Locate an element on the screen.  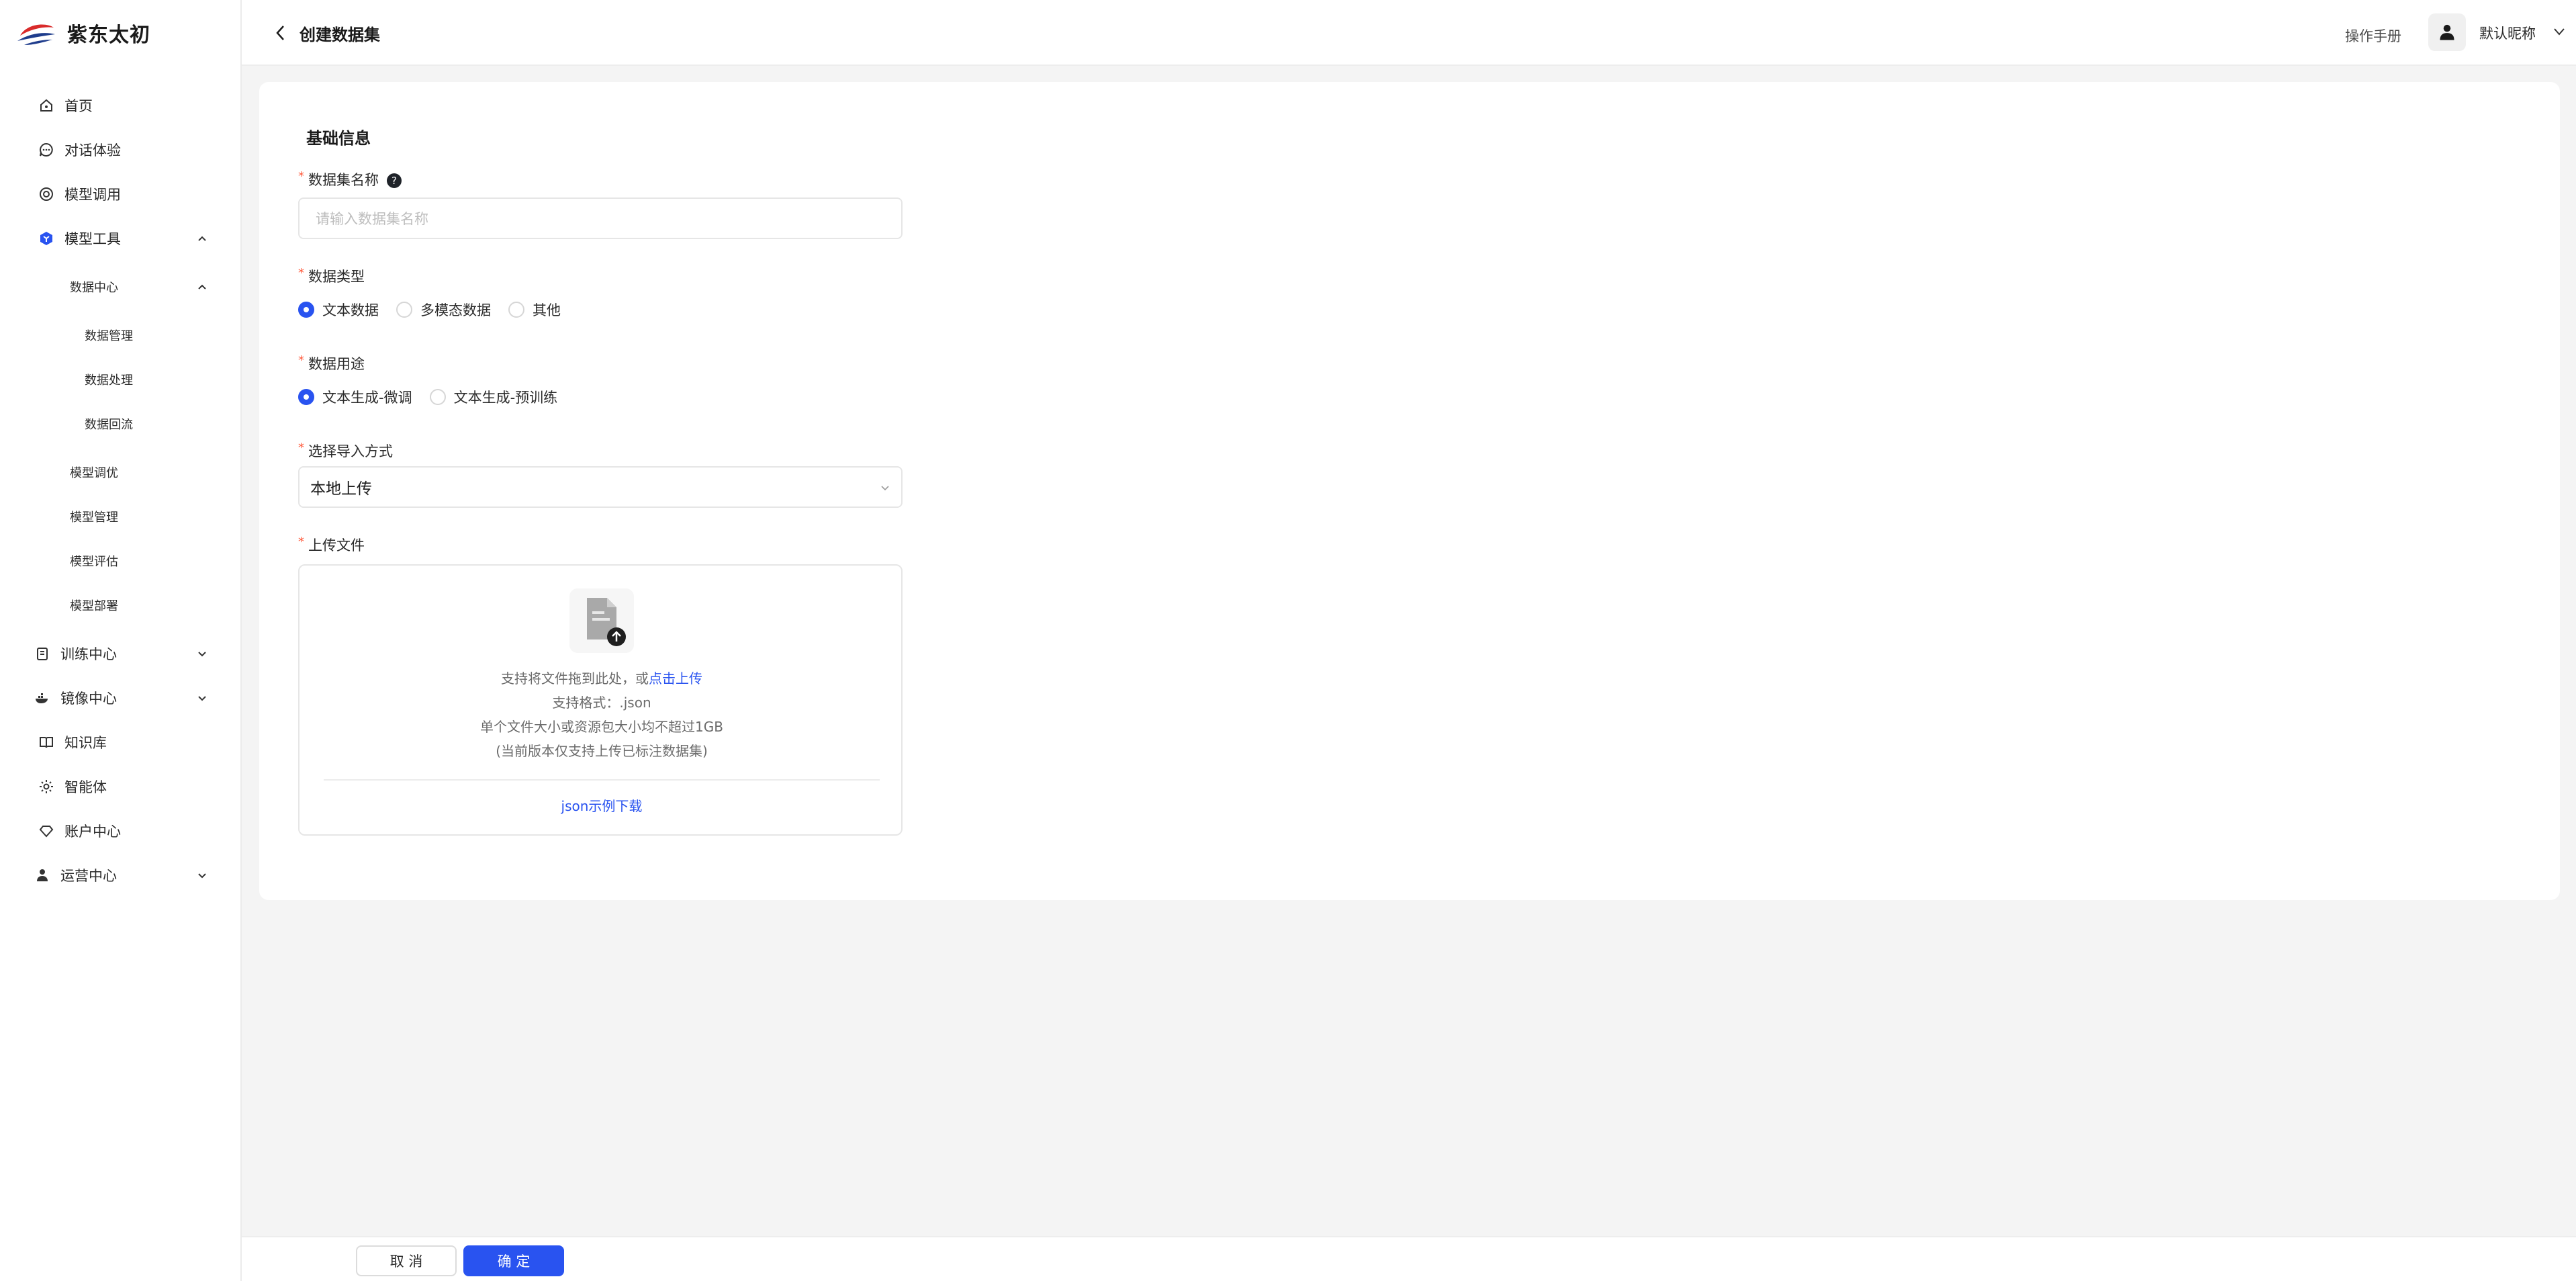
back-arrow-icon is located at coordinates (281, 33).